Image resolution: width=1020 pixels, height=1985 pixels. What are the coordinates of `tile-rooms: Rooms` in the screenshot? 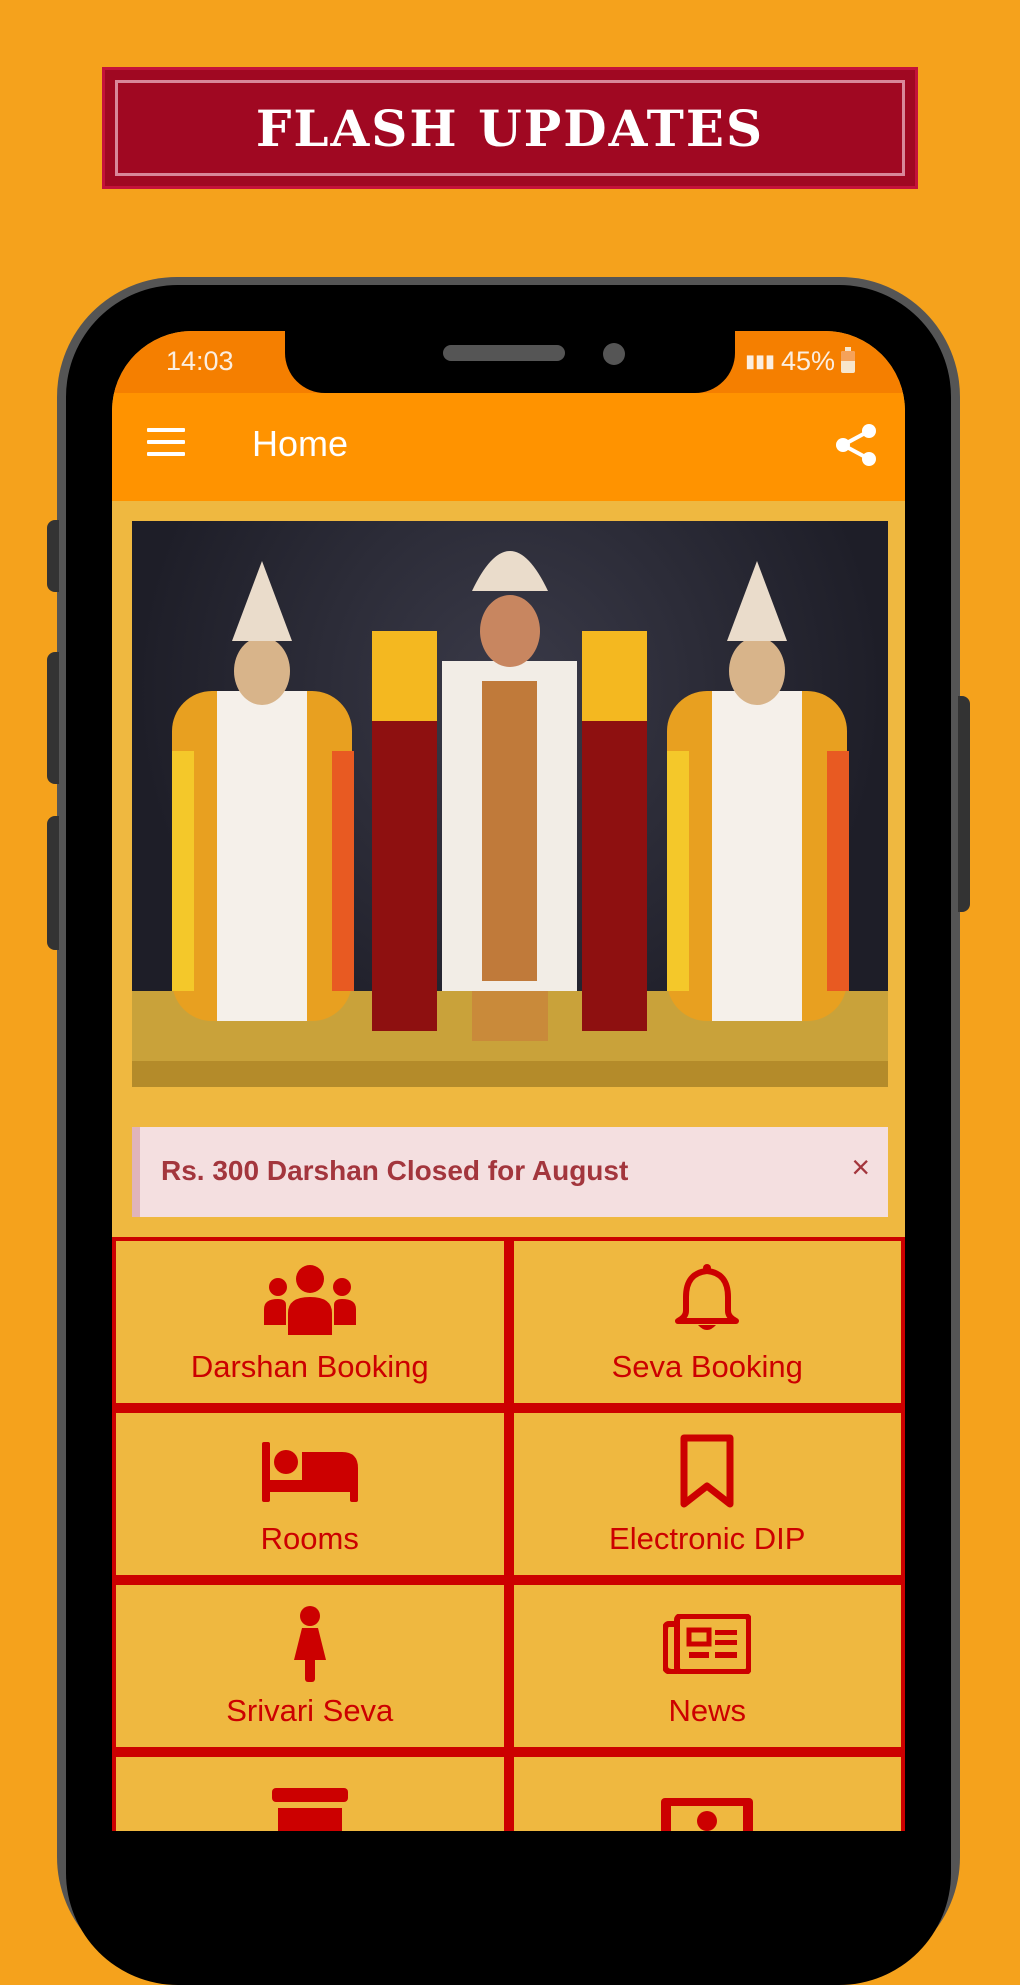 It's located at (310, 1494).